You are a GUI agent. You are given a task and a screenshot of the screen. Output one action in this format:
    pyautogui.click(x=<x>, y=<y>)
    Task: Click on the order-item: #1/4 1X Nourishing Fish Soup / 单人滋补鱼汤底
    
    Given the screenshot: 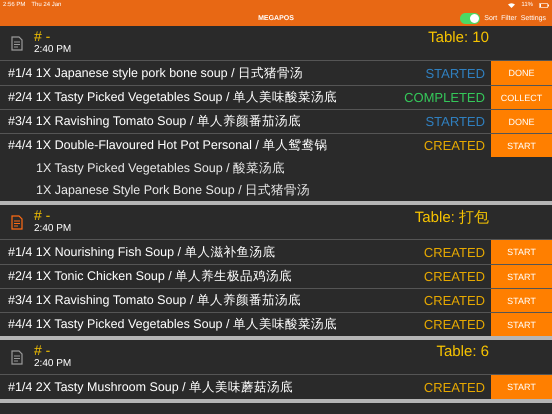 What is the action you would take?
    pyautogui.click(x=141, y=252)
    